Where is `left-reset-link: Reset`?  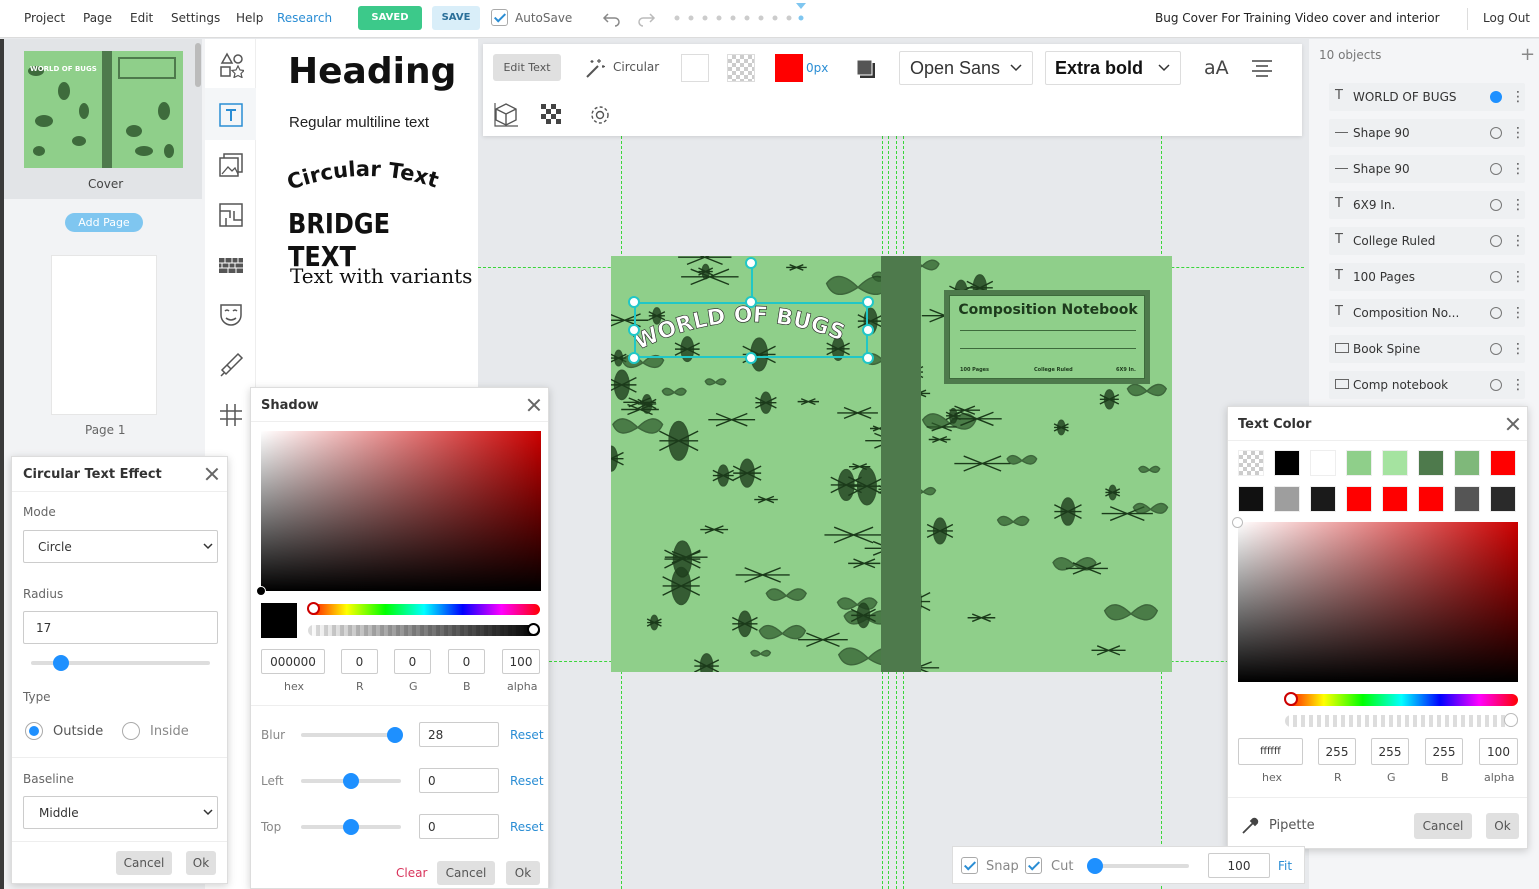 left-reset-link: Reset is located at coordinates (527, 781).